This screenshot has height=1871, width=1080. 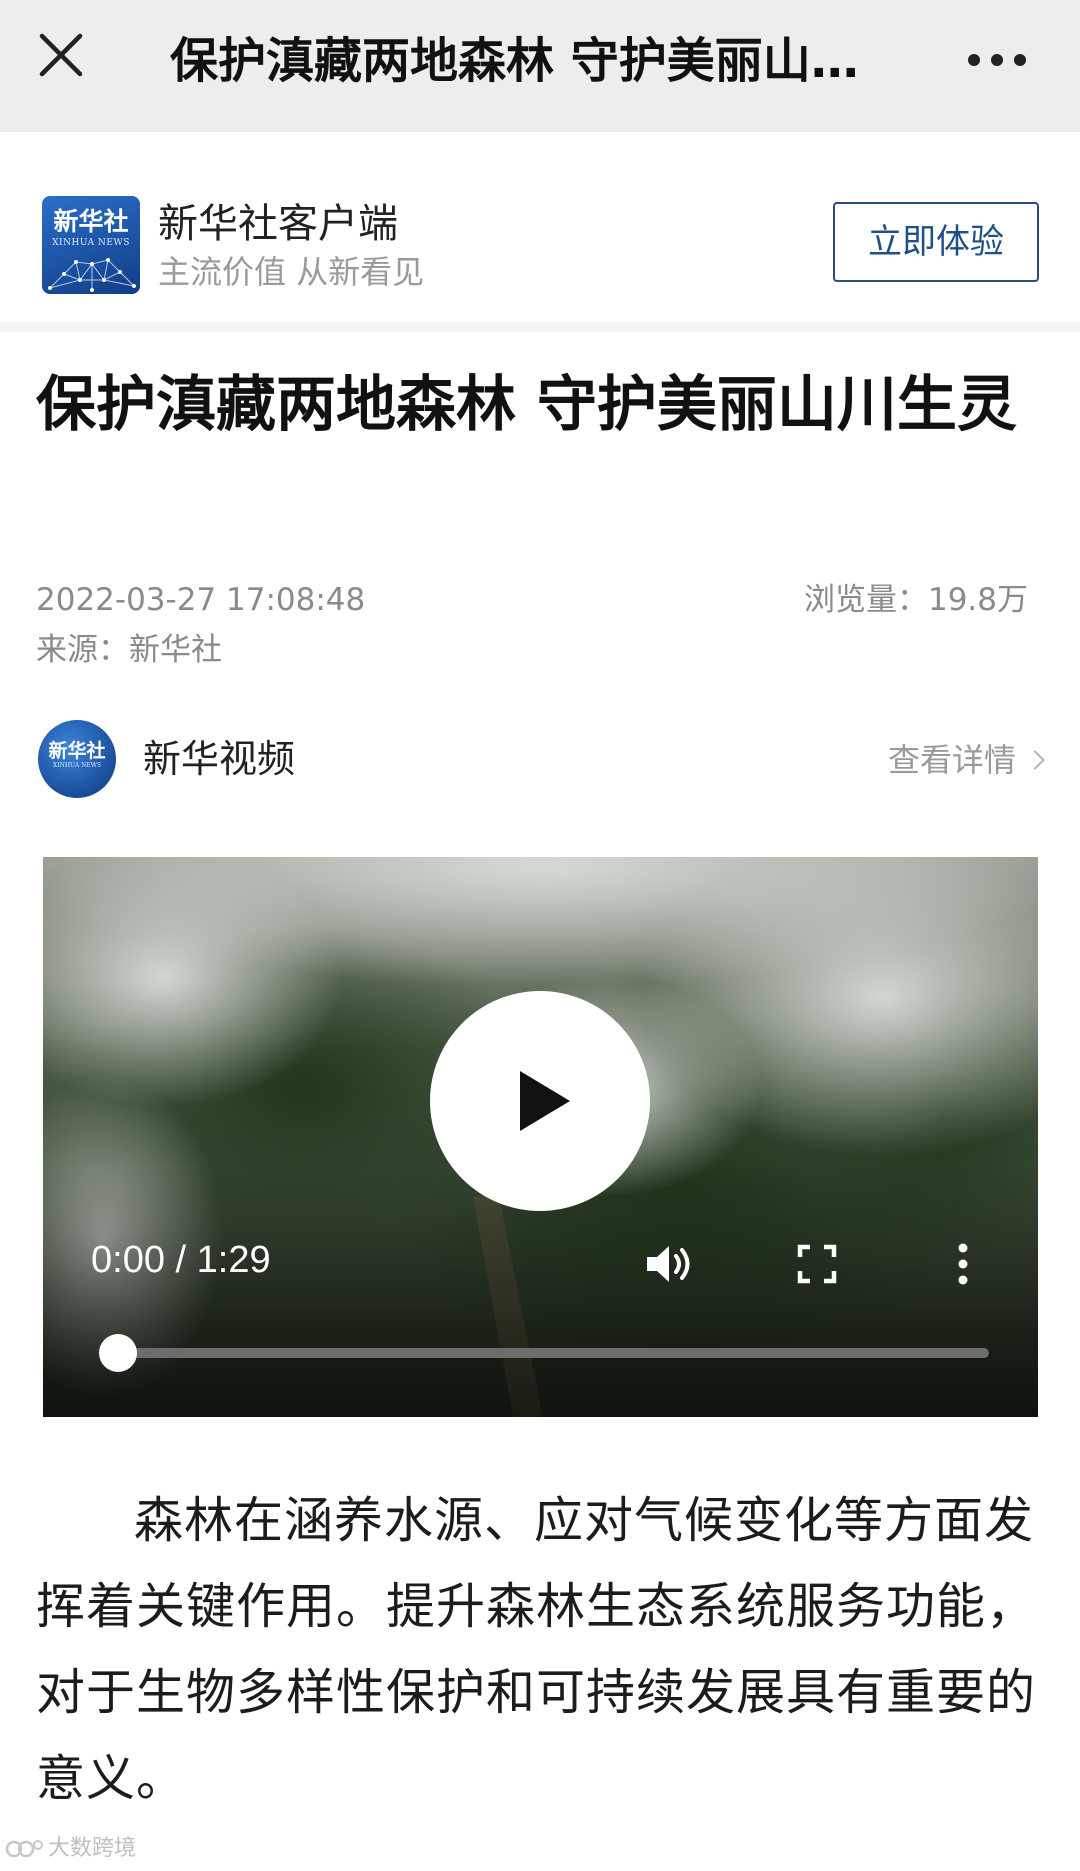 I want to click on view-count: 浏览量：19.8万, so click(x=915, y=600).